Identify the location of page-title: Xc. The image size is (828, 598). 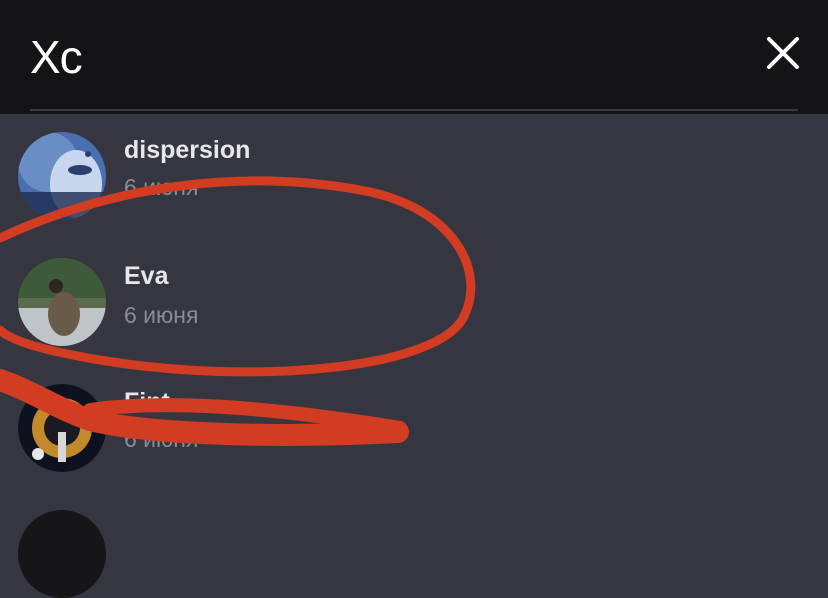
(56, 57).